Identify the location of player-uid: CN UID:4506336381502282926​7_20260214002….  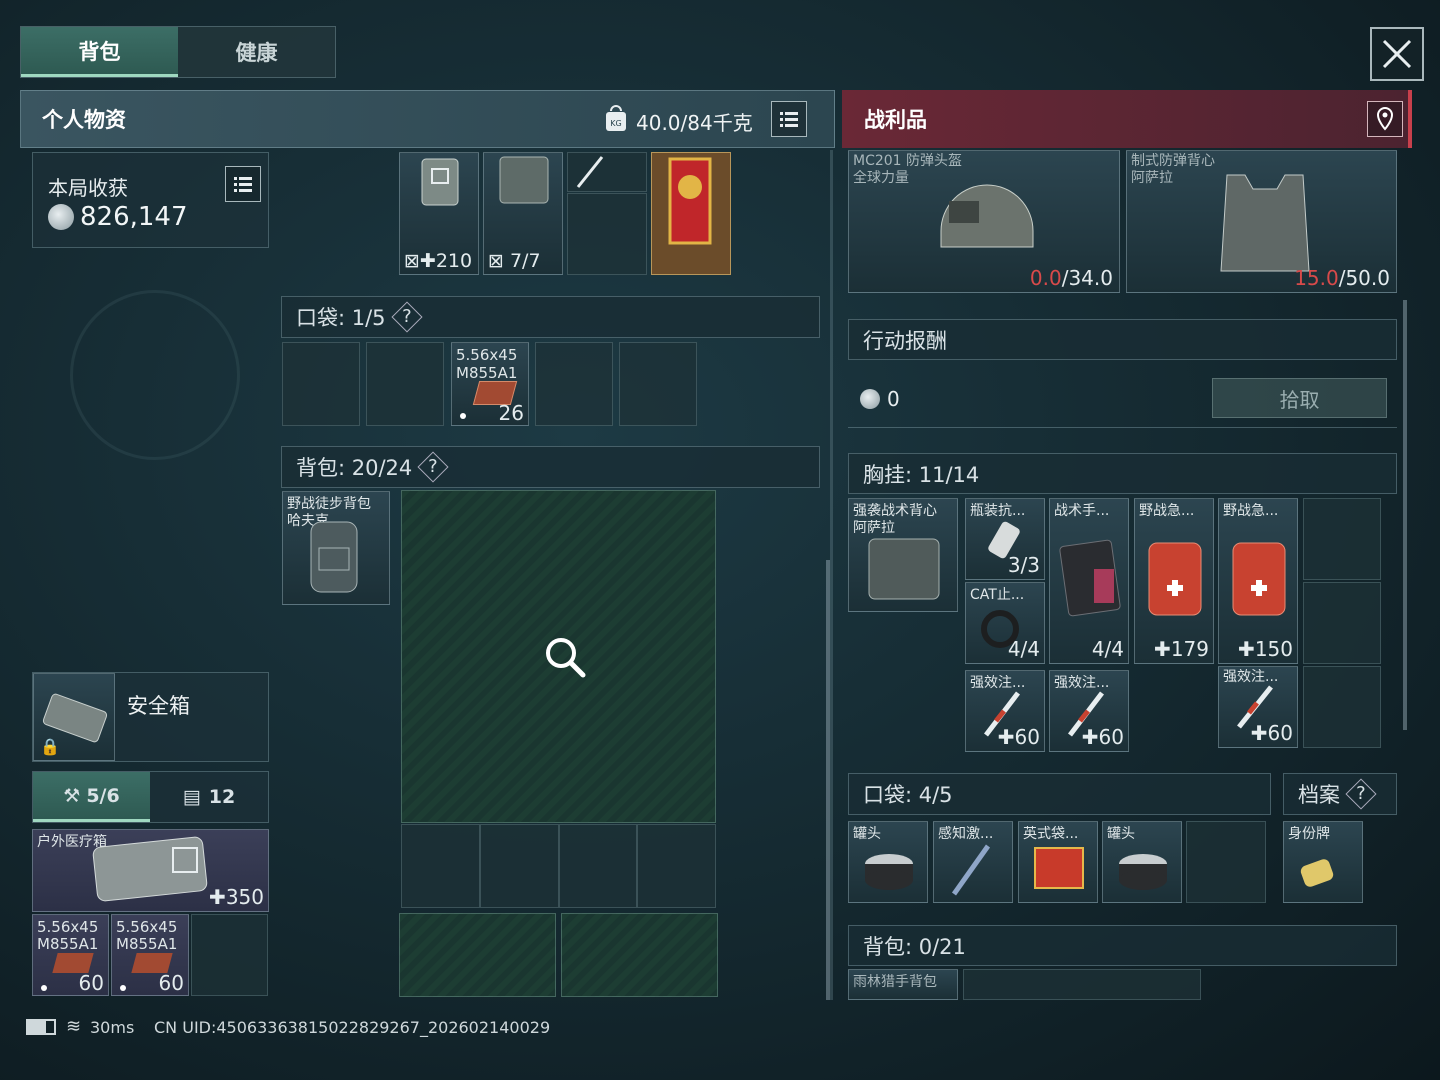
(352, 1027).